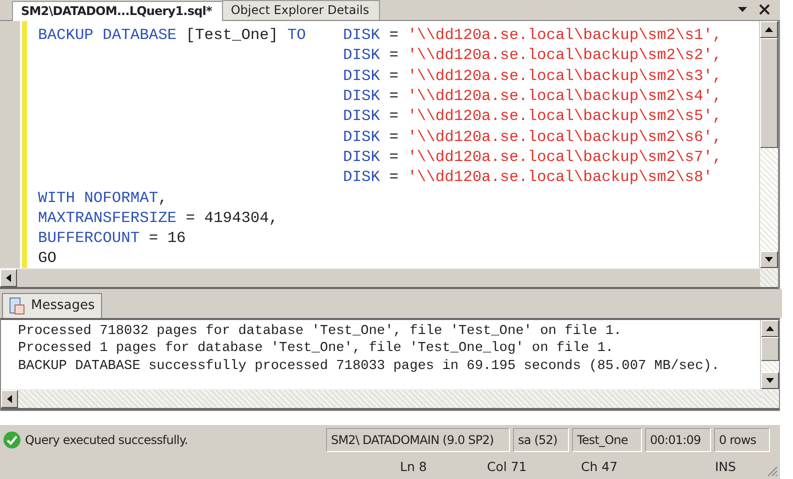 This screenshot has height=479, width=793. What do you see at coordinates (12, 439) in the screenshot?
I see `success-check-icon` at bounding box center [12, 439].